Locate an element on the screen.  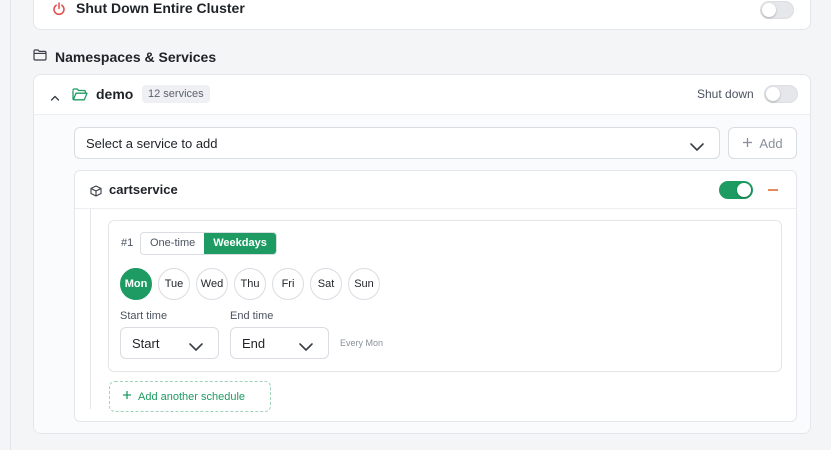
mode-one-time: One-time is located at coordinates (173, 243).